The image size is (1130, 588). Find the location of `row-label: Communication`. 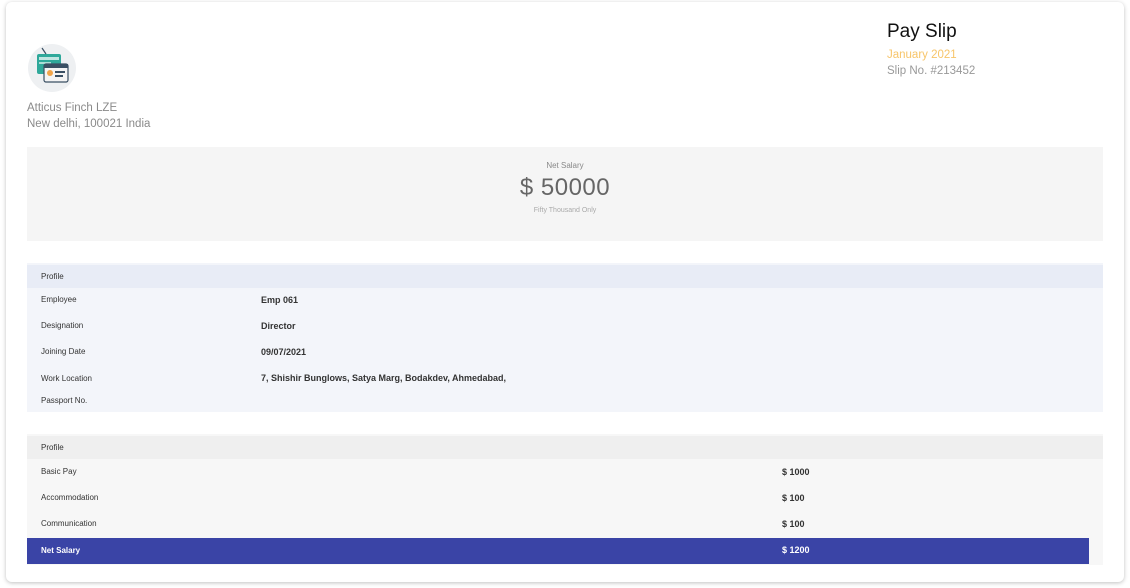

row-label: Communication is located at coordinates (69, 523).